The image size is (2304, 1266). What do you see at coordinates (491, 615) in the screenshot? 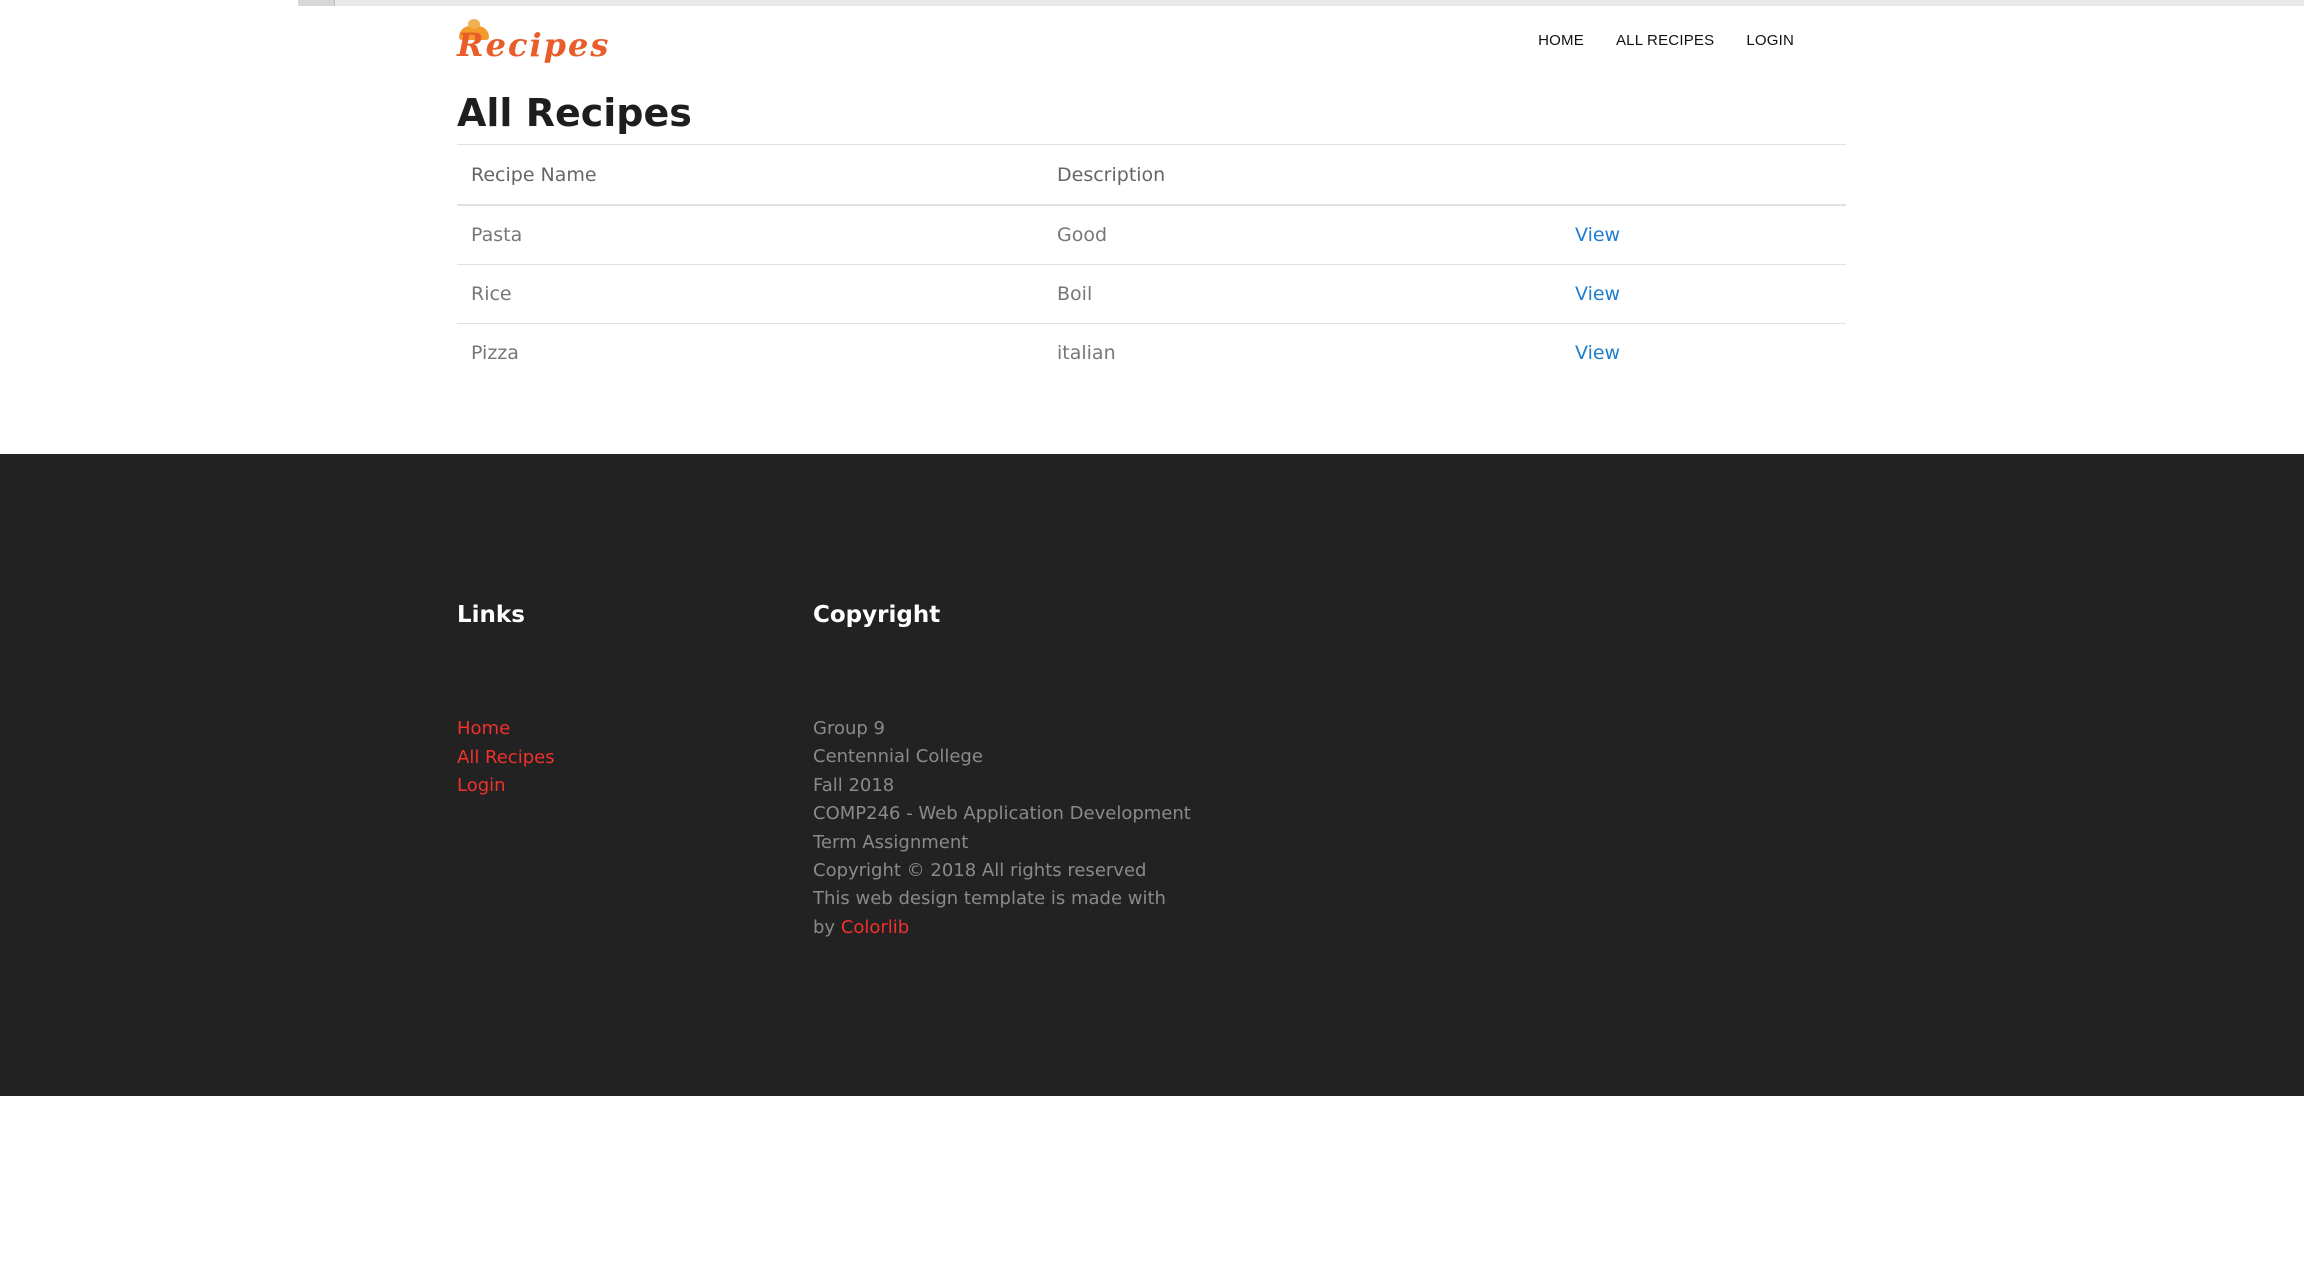
I see `footer-links-heading: Links` at bounding box center [491, 615].